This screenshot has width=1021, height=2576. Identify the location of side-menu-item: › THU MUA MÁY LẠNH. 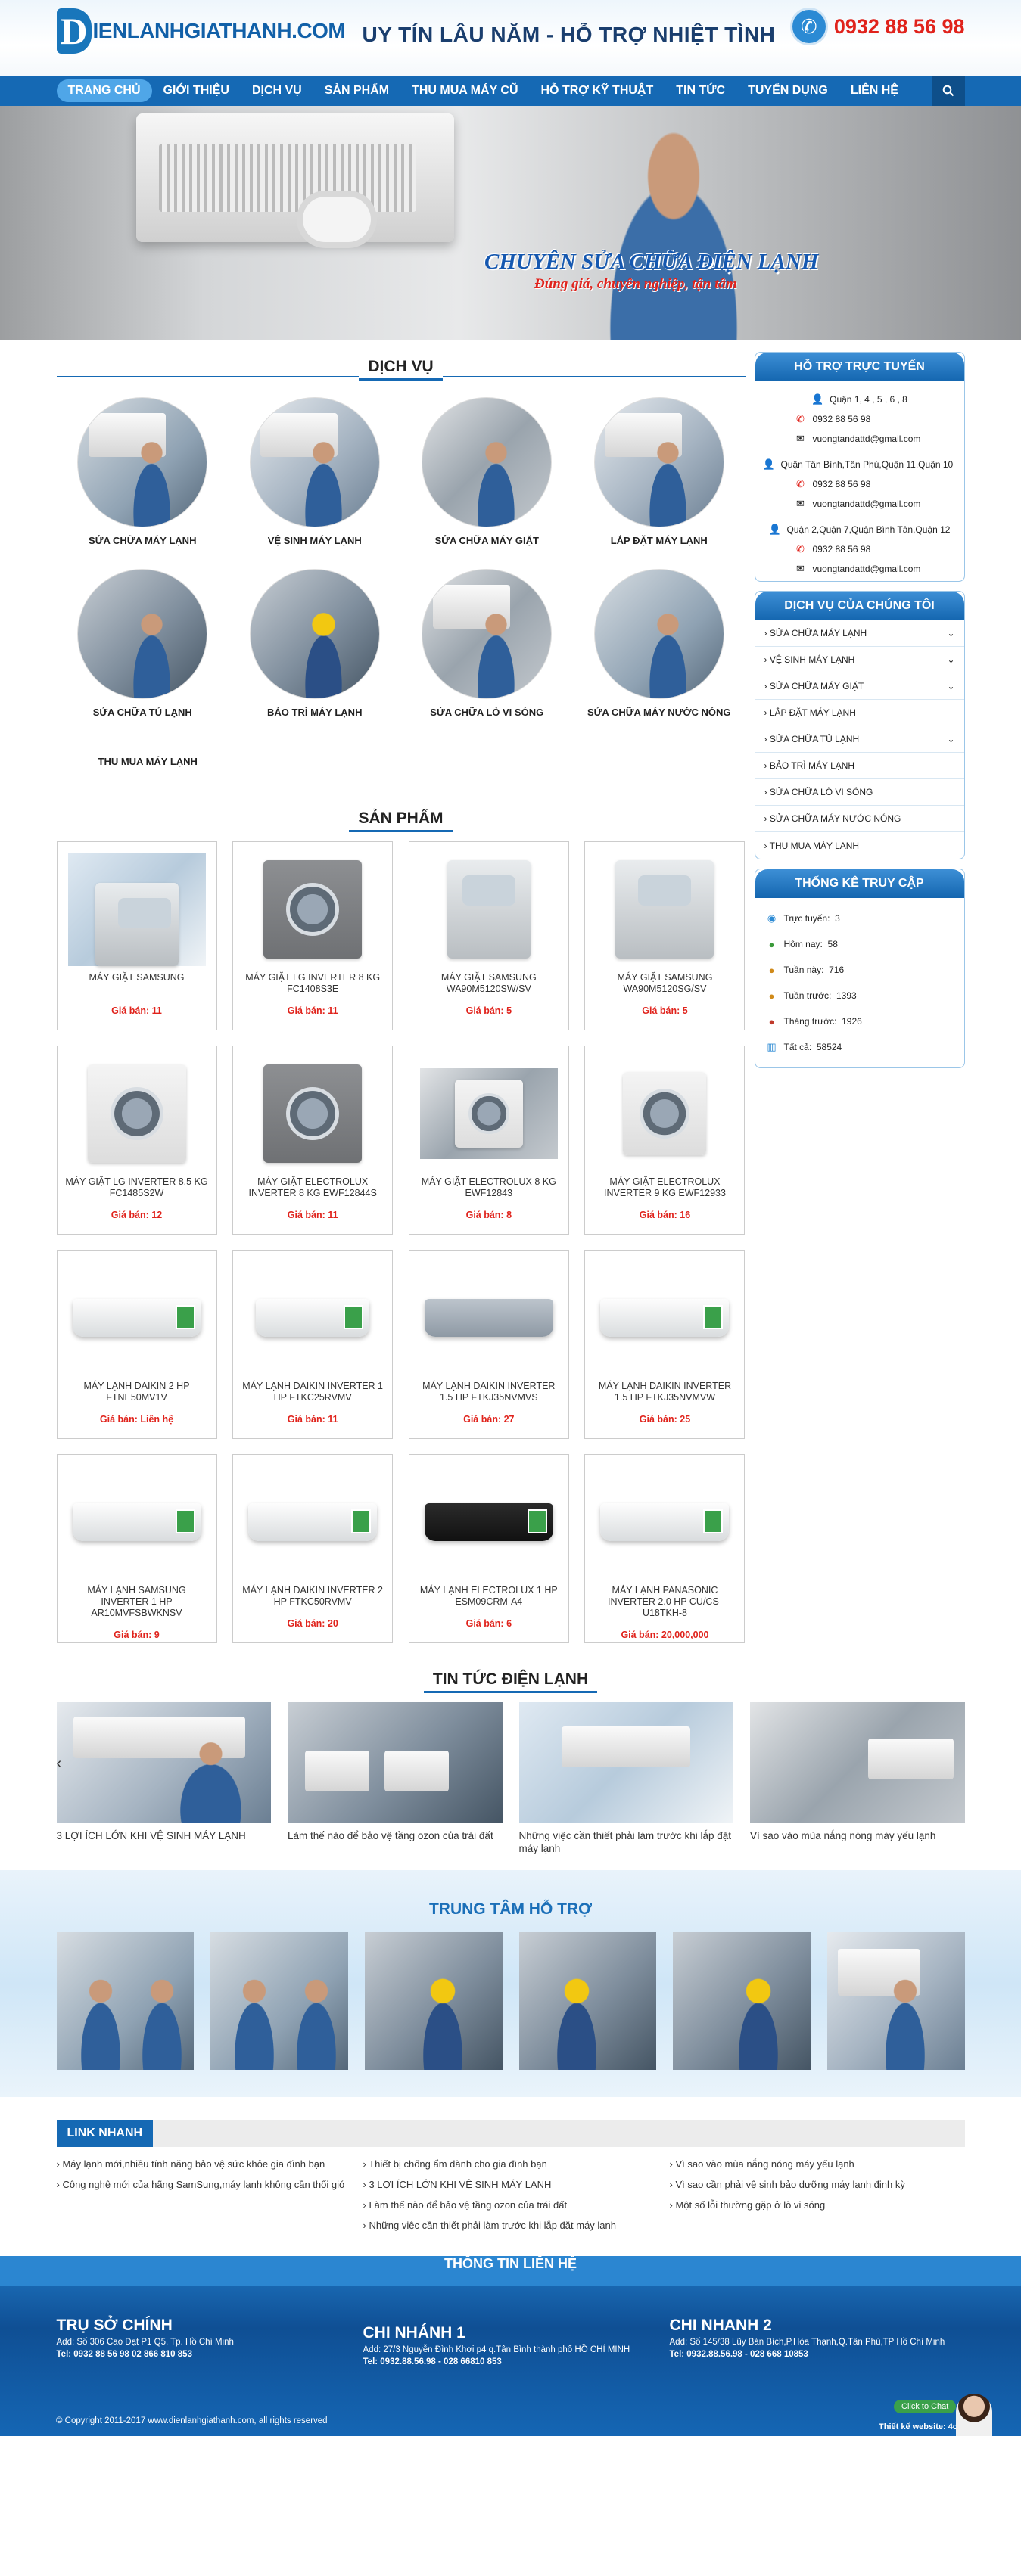
(859, 845).